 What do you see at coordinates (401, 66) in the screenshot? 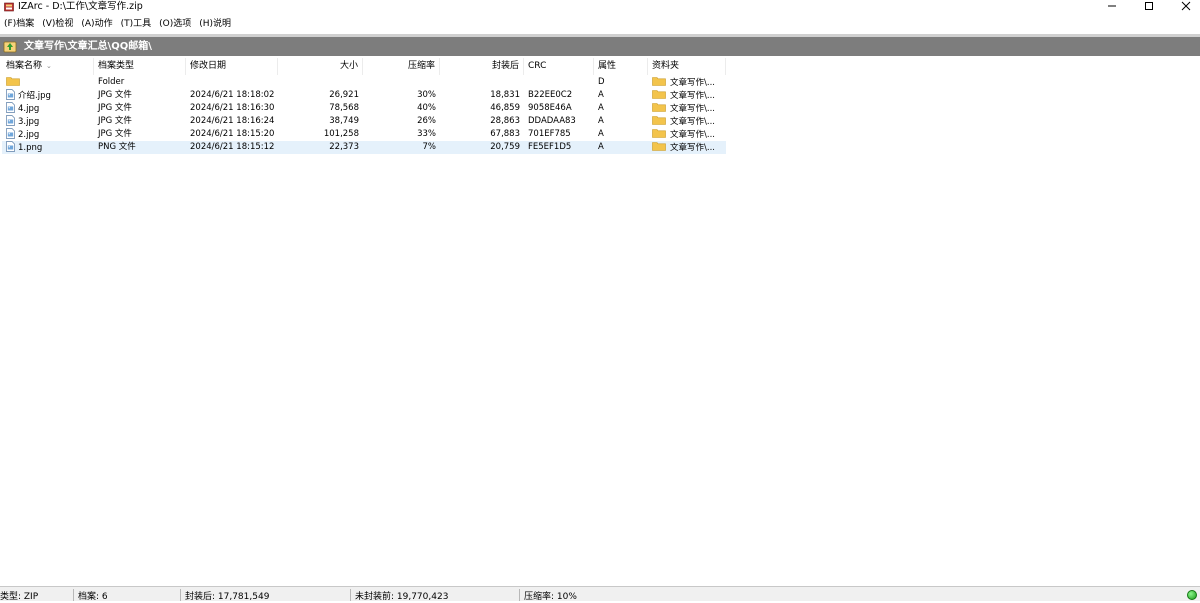
I see `column-header-ratio: 压缩率` at bounding box center [401, 66].